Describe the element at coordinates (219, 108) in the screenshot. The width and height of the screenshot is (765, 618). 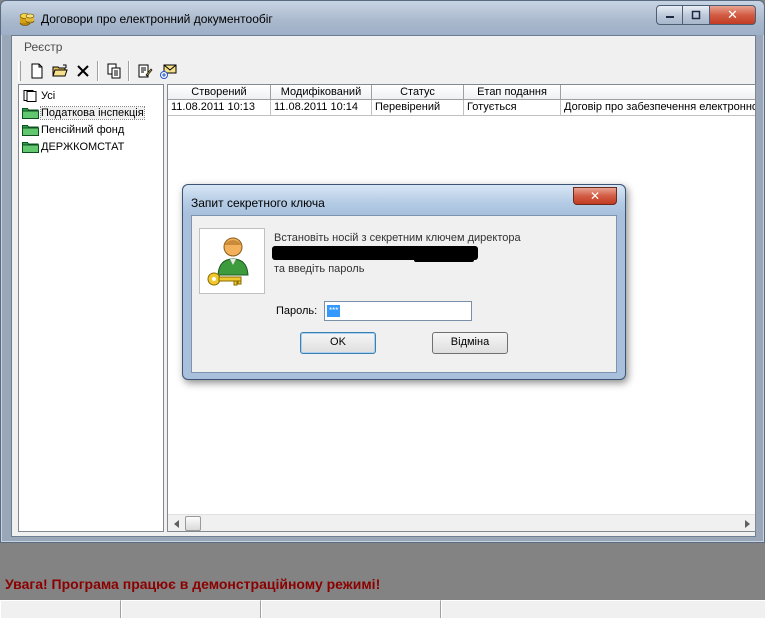
I see `cell-created: 11.08.2011 10:13` at that location.